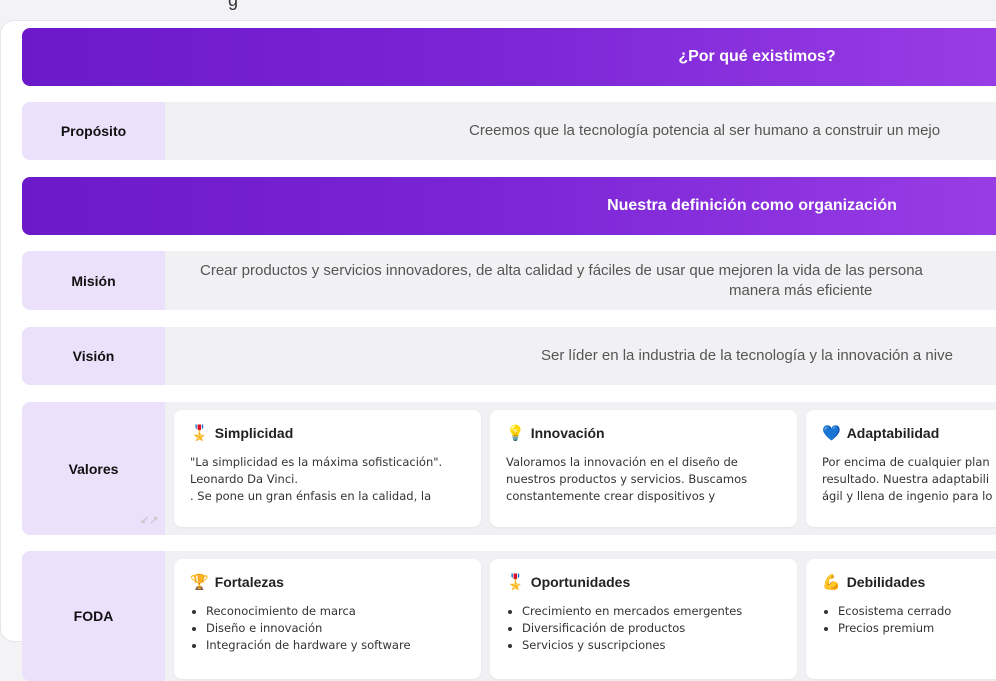 The height and width of the screenshot is (681, 996). What do you see at coordinates (886, 582) in the screenshot?
I see `swot-card-title: Debilidades` at bounding box center [886, 582].